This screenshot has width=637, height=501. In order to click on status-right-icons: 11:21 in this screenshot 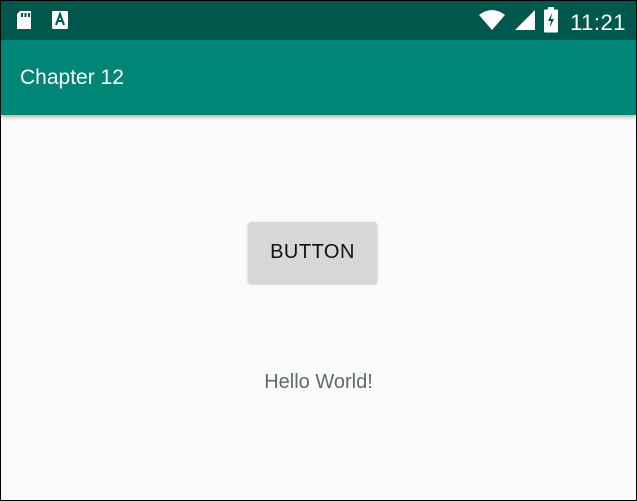, I will do `click(552, 22)`.